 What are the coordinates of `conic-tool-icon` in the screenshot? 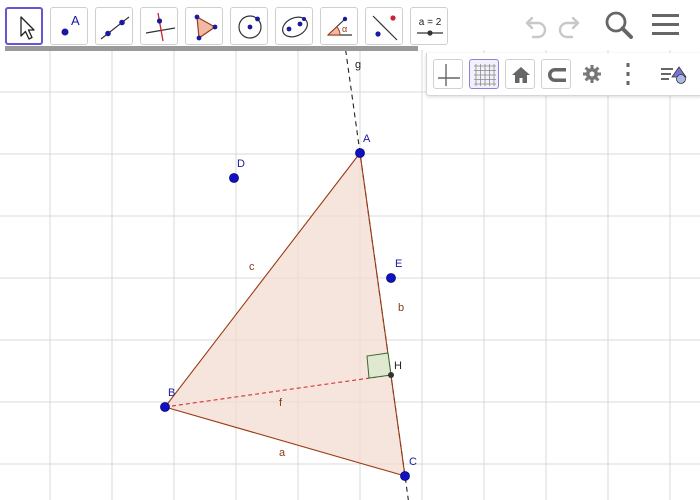 It's located at (295, 27).